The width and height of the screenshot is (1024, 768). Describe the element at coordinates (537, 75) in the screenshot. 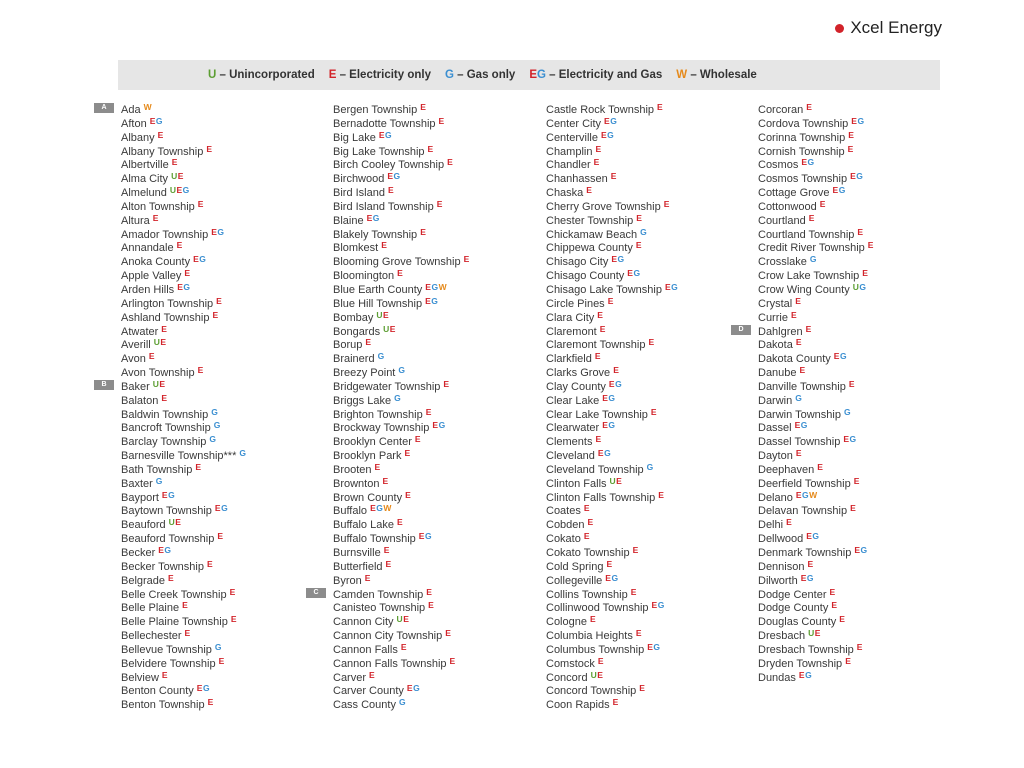

I see `legend-code: EG` at that location.